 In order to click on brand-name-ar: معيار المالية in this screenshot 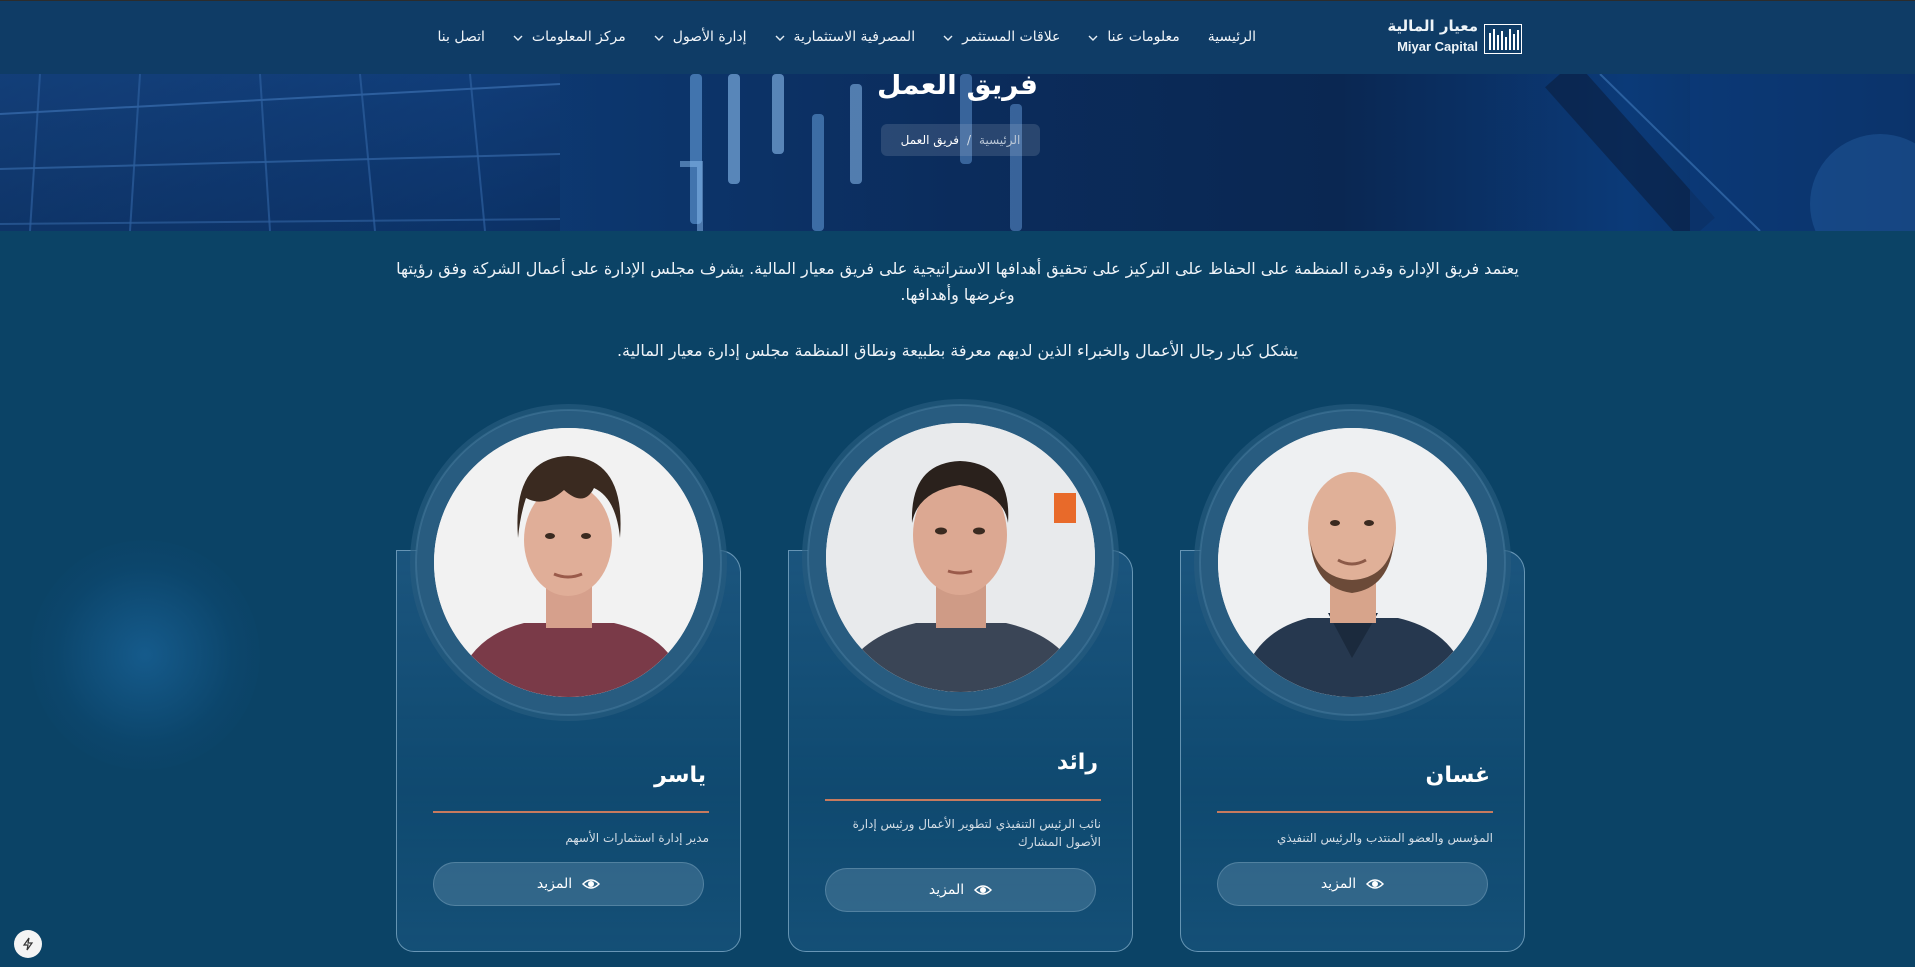, I will do `click(1432, 26)`.